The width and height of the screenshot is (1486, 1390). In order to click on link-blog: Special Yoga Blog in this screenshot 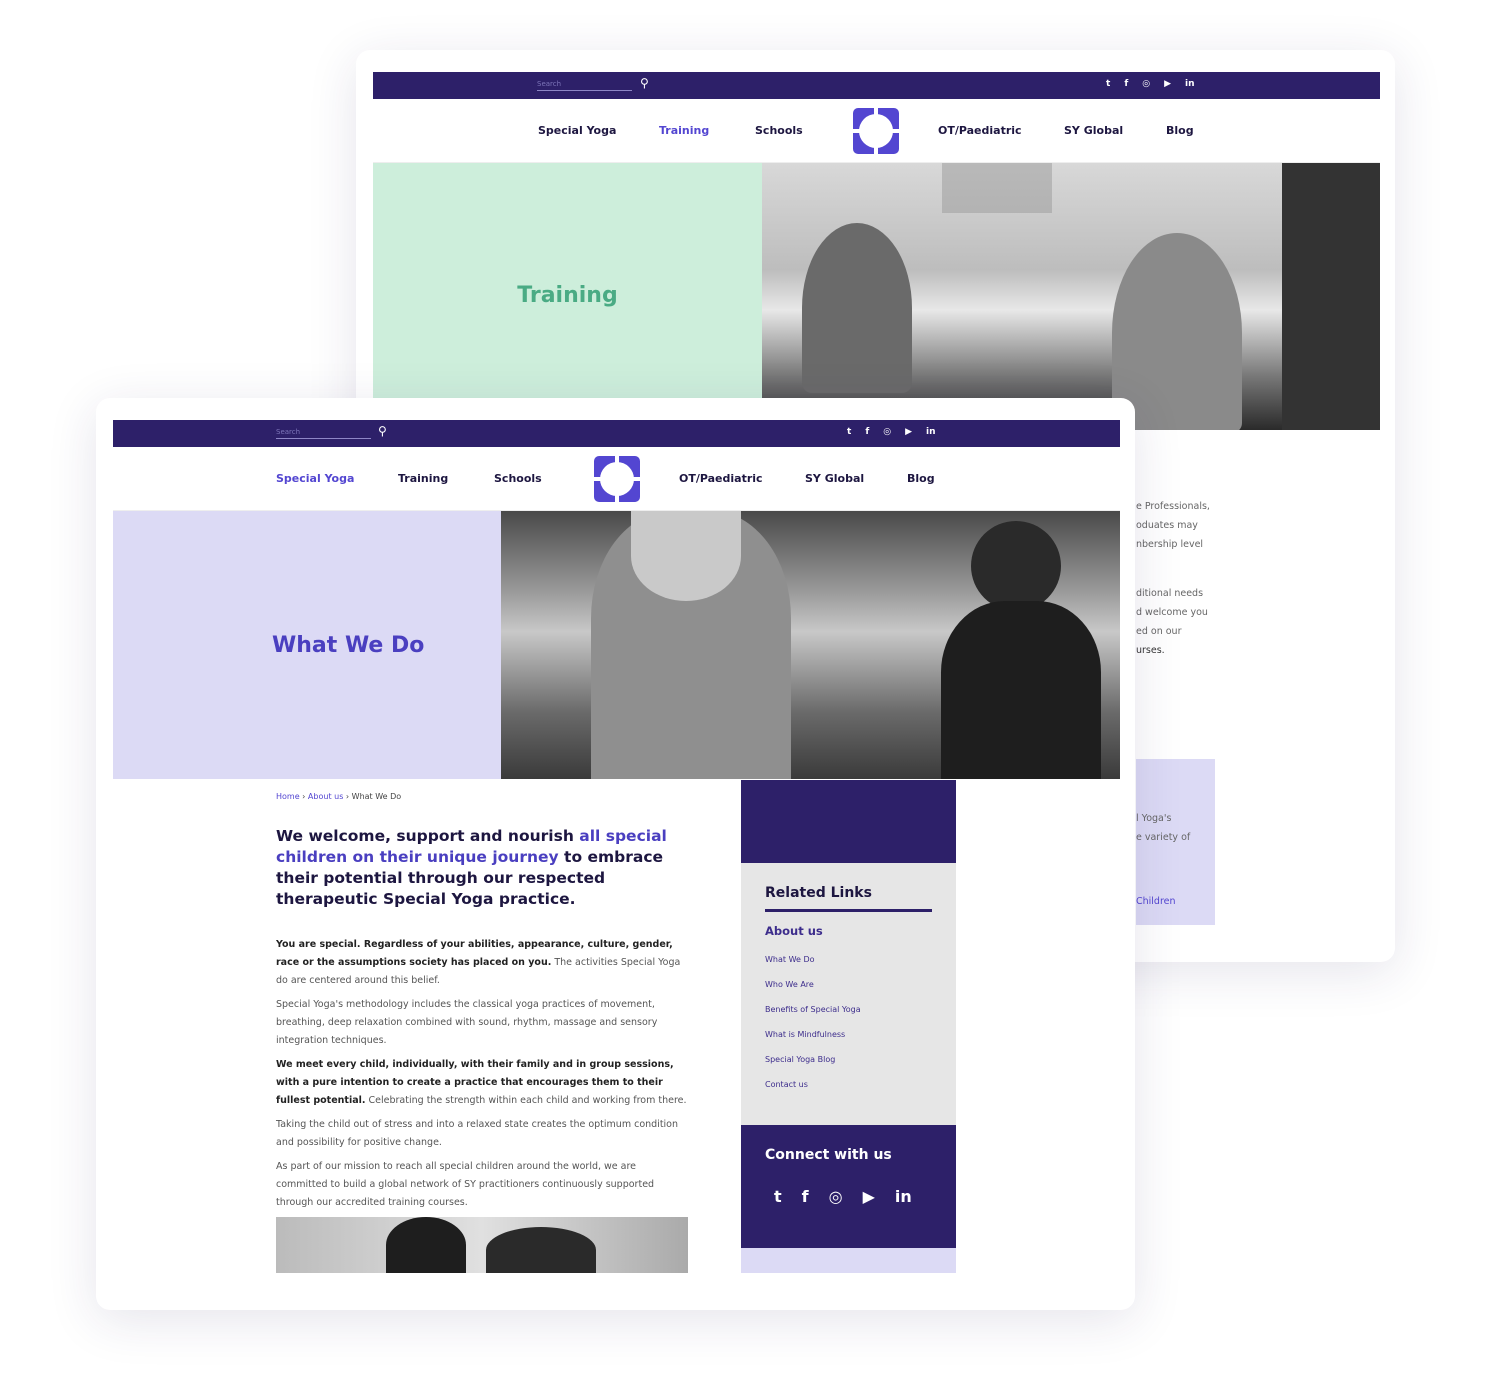, I will do `click(848, 1059)`.